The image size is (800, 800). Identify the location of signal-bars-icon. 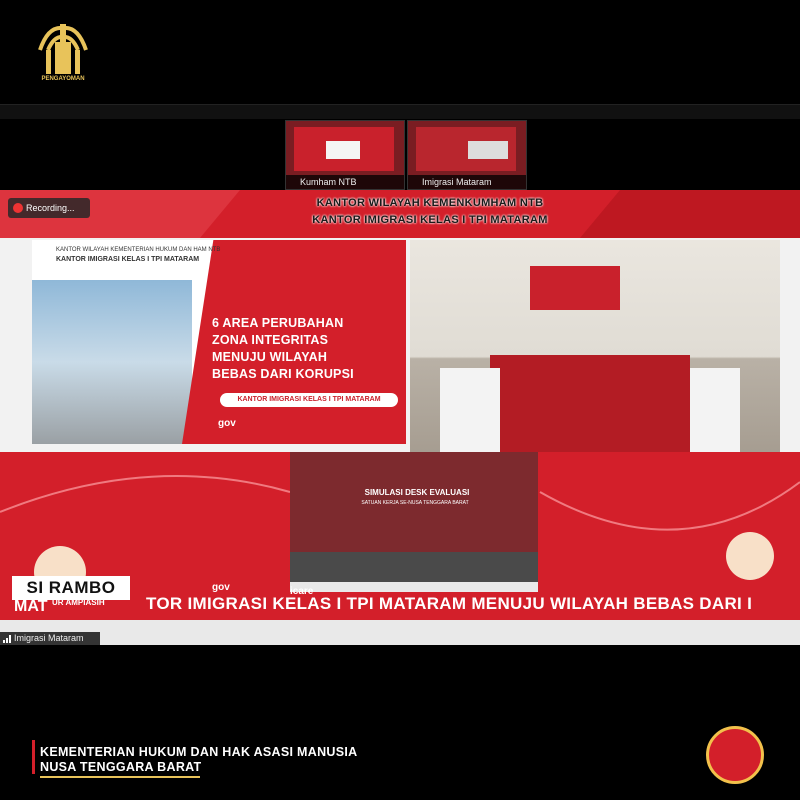
(7, 639).